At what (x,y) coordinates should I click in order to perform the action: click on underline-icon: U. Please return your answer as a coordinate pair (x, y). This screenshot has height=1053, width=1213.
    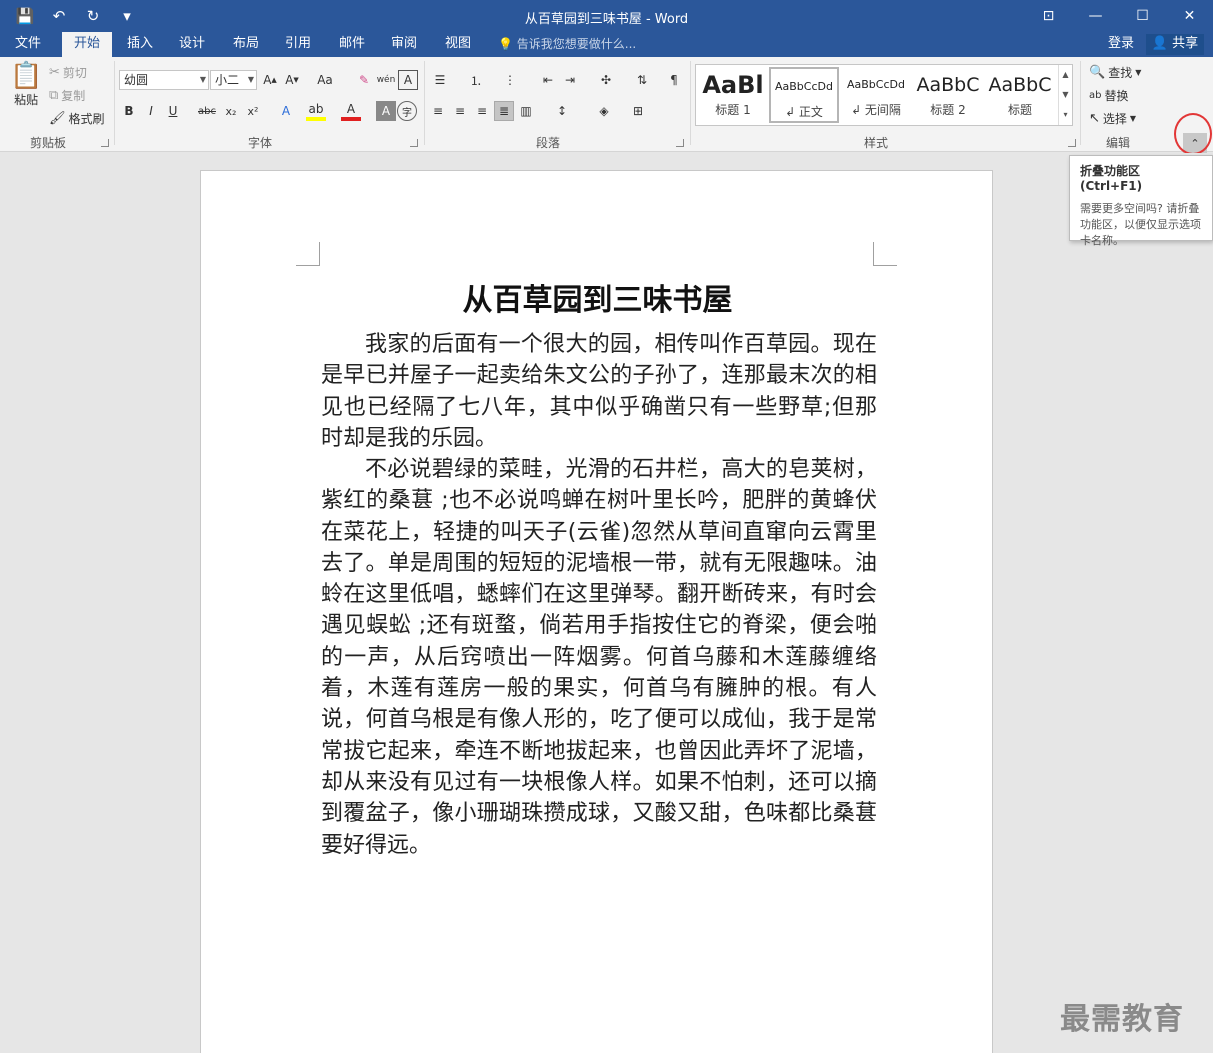
    Looking at the image, I should click on (173, 111).